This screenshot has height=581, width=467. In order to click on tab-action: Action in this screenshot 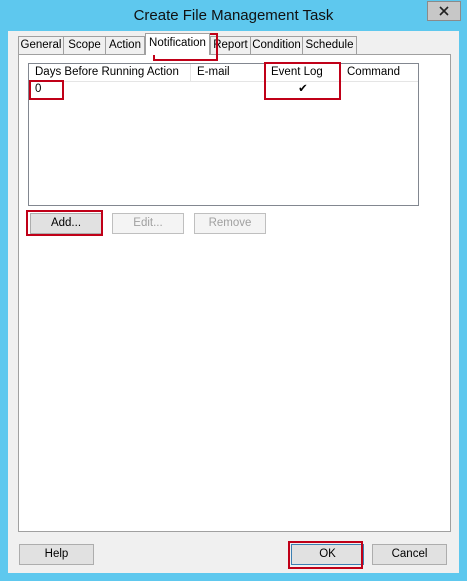, I will do `click(125, 45)`.